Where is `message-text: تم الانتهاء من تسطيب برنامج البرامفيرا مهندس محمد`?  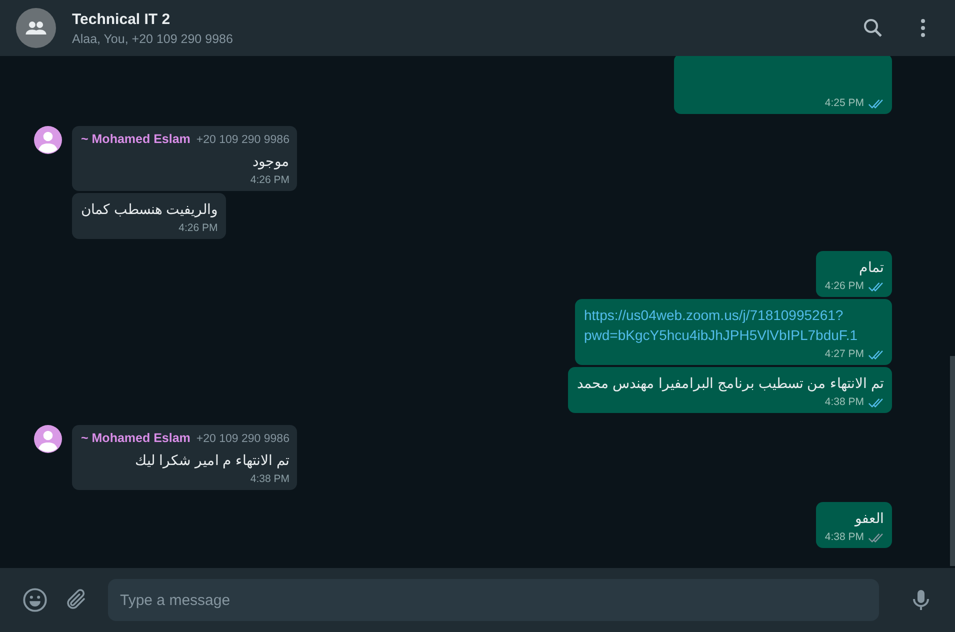
message-text: تم الانتهاء من تسطيب برنامج البرامفيرا مهندس محمد is located at coordinates (730, 383).